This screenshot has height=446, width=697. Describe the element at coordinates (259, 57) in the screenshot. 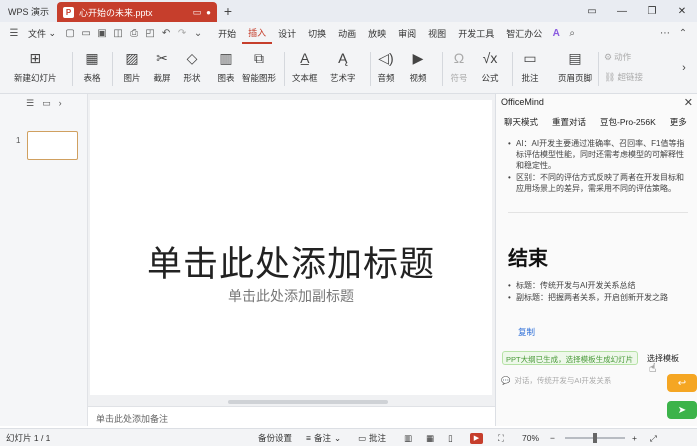

I see `smartart-icon: ⧉` at that location.